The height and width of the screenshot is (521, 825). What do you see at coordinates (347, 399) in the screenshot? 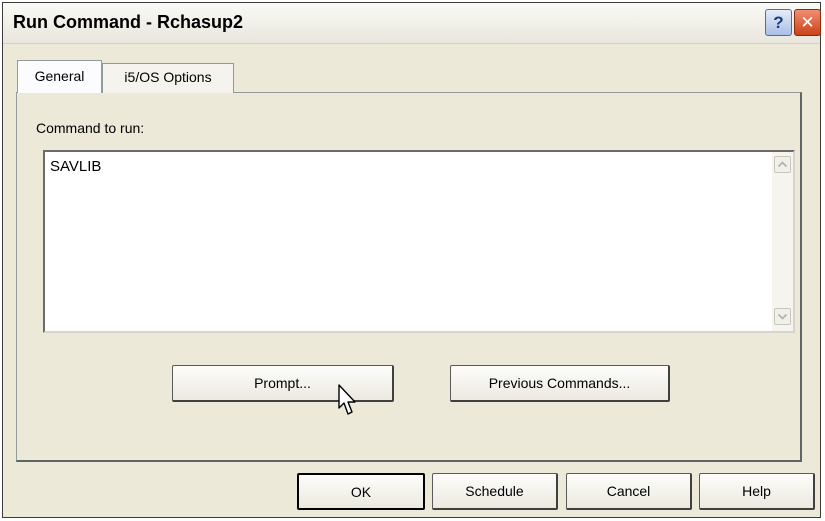
I see `mouse-pointer-icon` at bounding box center [347, 399].